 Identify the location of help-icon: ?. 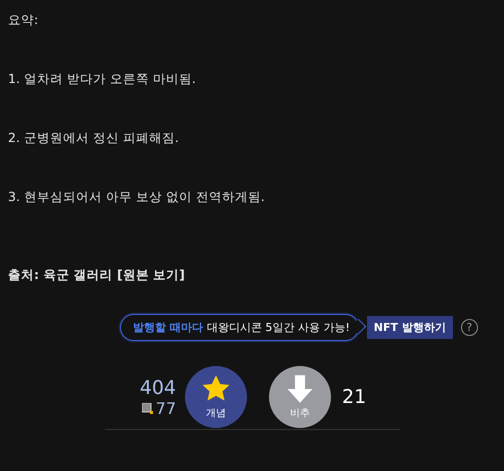
(469, 327).